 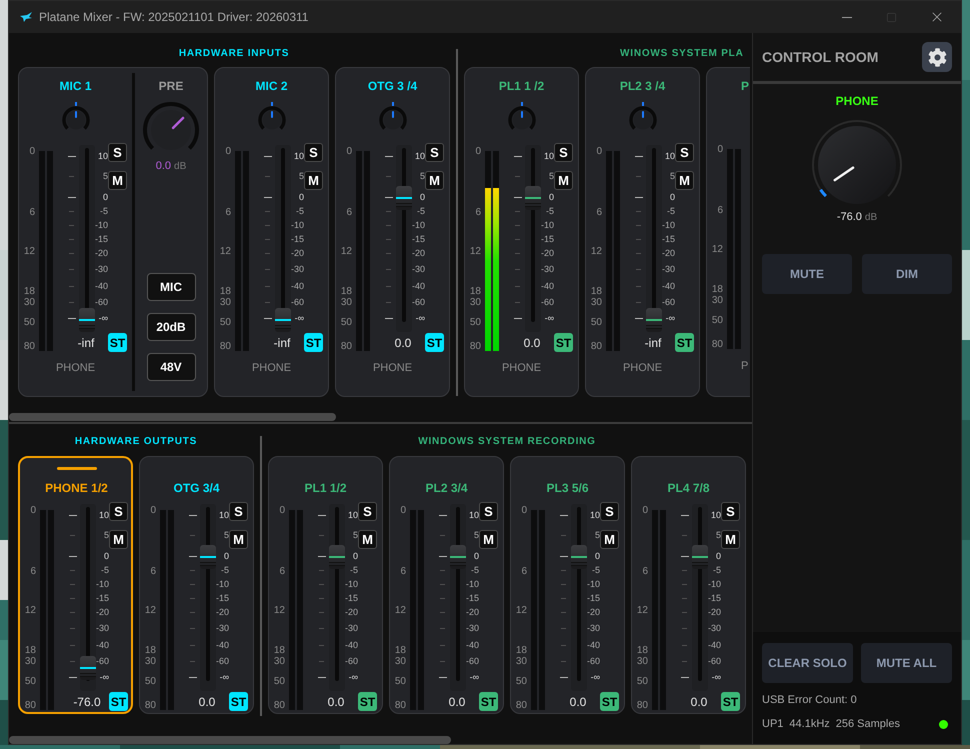 What do you see at coordinates (548, 156) in the screenshot?
I see `fader-scale-label: 10` at bounding box center [548, 156].